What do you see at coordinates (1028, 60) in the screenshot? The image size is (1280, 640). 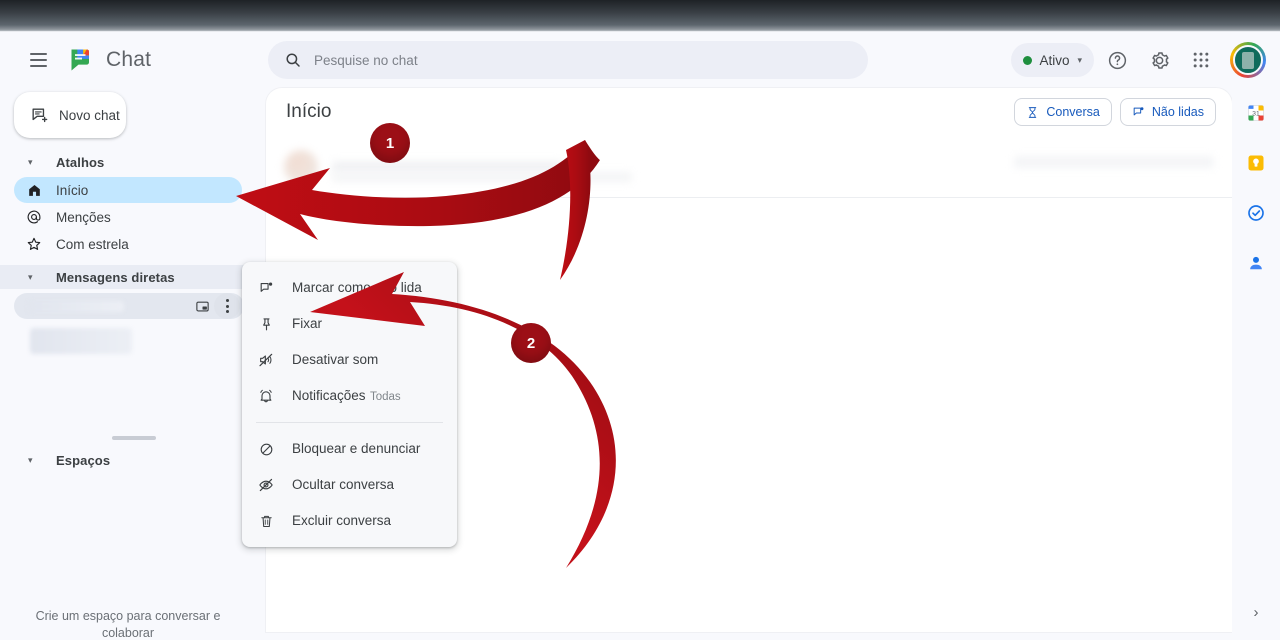 I see `status-dot` at bounding box center [1028, 60].